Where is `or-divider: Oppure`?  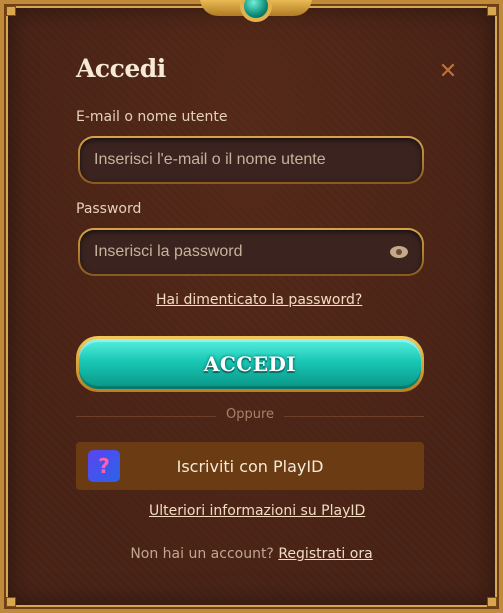 or-divider: Oppure is located at coordinates (250, 416).